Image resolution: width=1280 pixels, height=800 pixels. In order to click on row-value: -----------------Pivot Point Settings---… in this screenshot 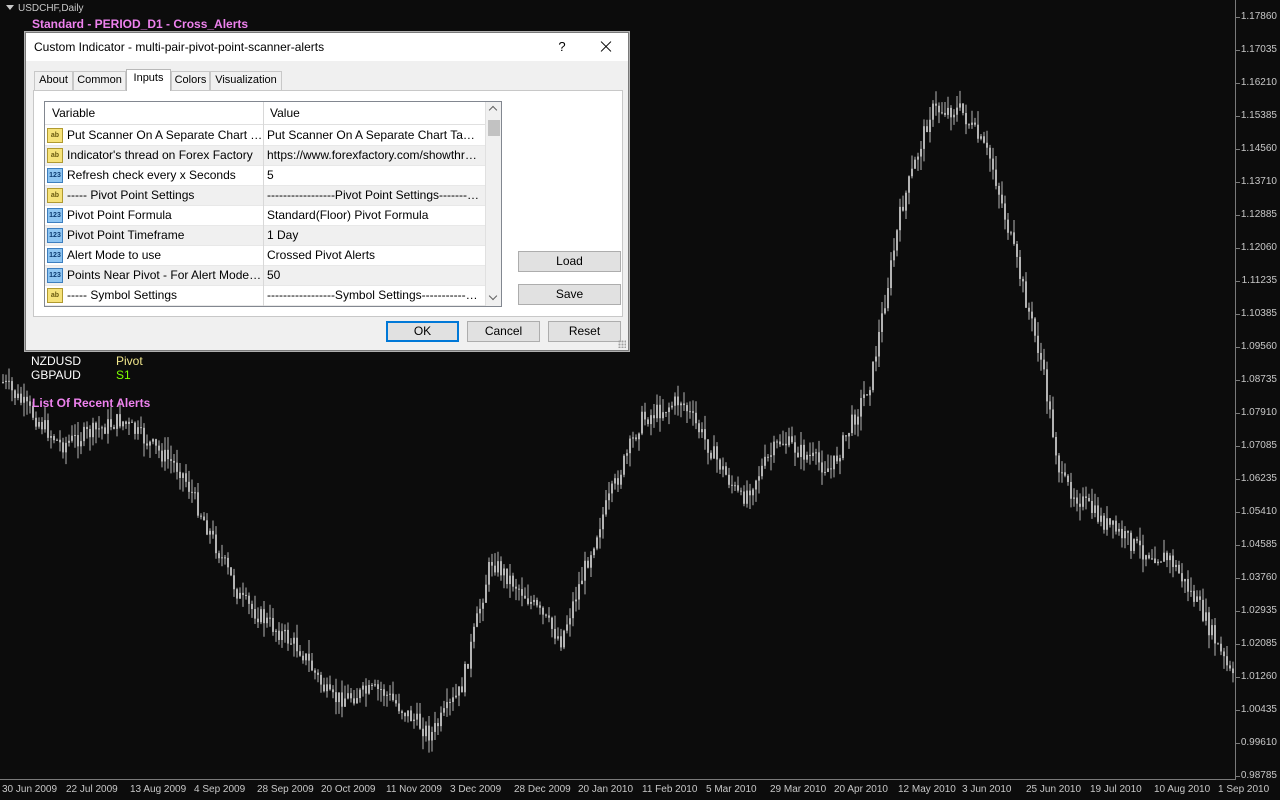, I will do `click(374, 195)`.